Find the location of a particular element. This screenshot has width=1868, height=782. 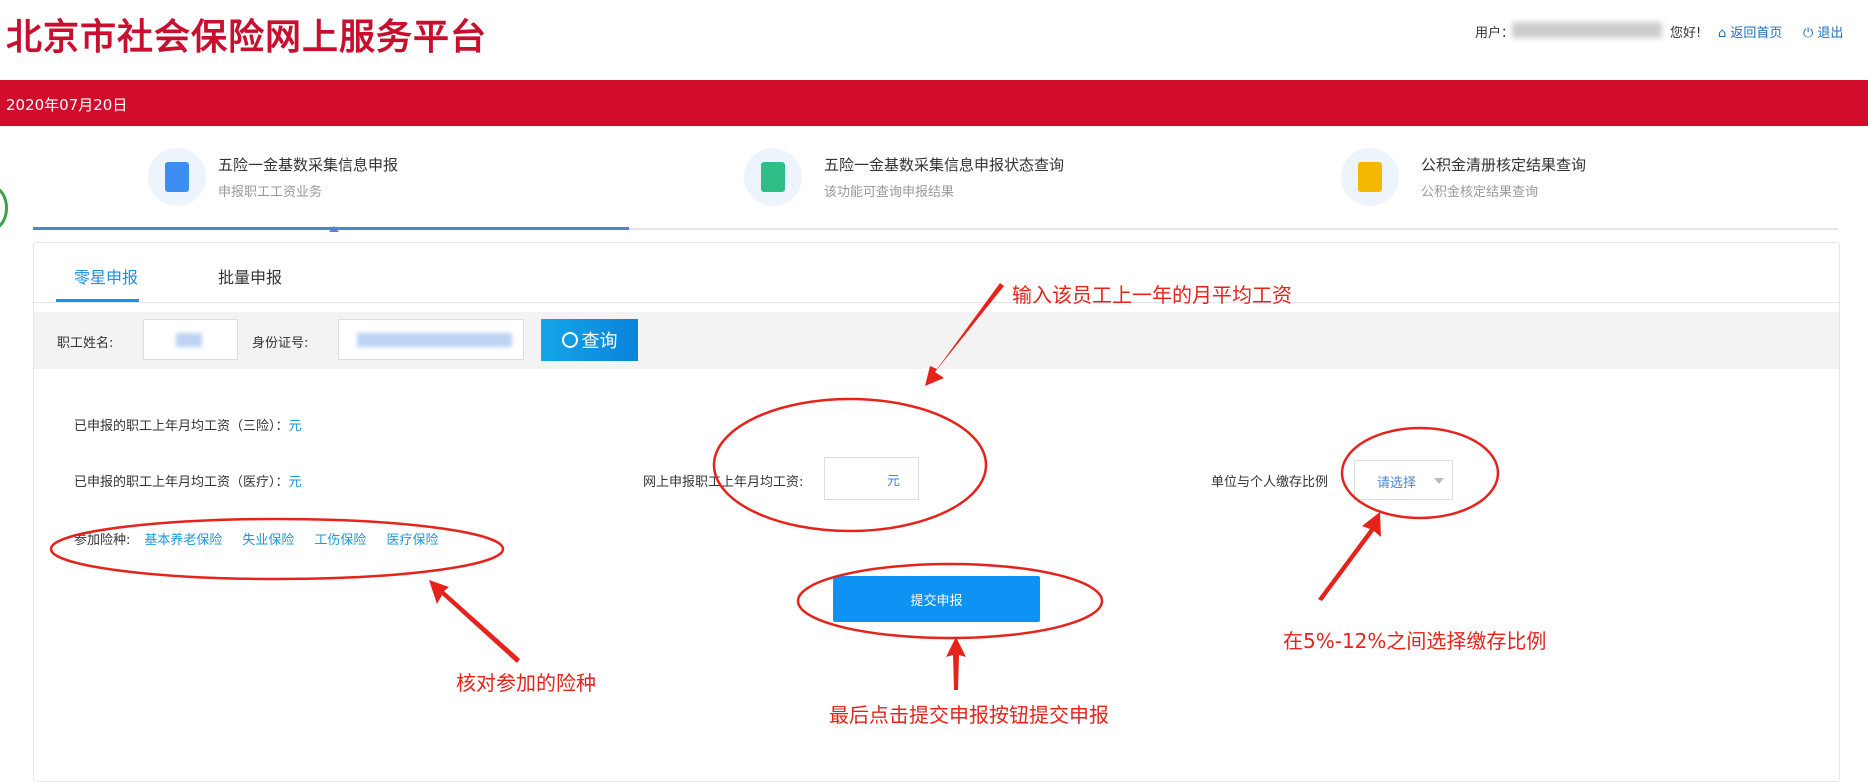

annotation-ellipse-ratio is located at coordinates (1420, 473).